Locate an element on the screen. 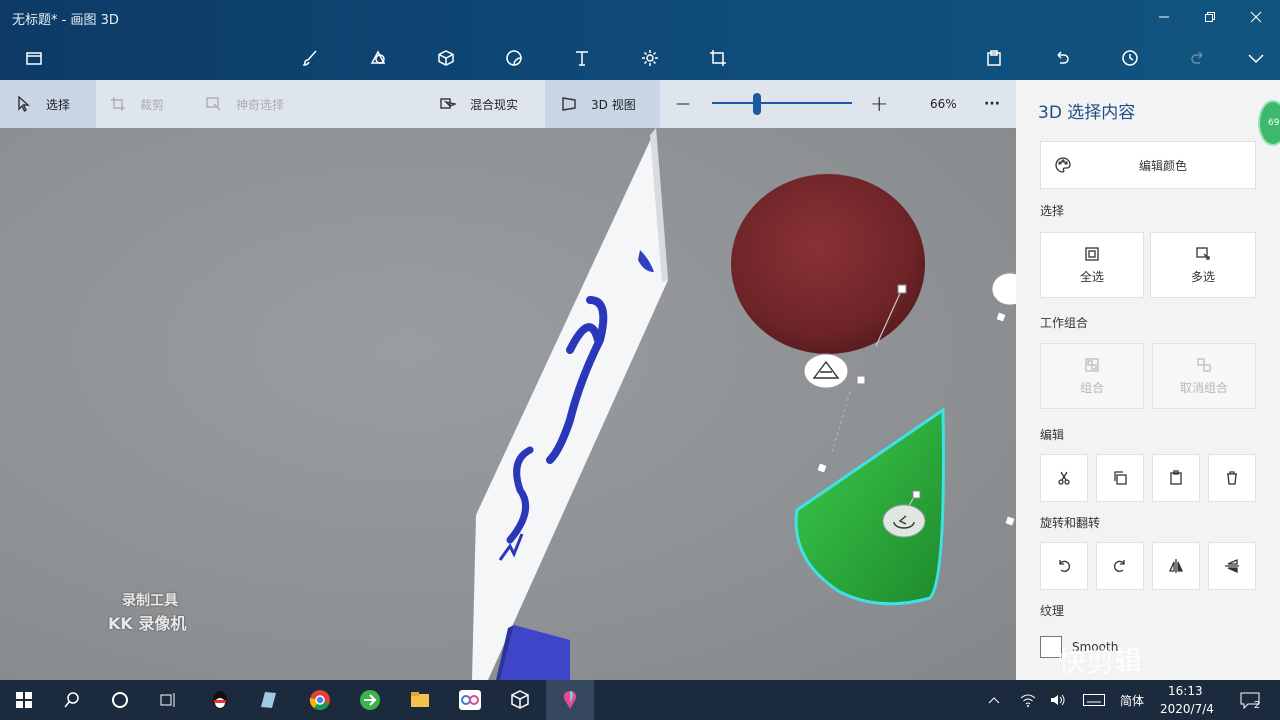 The width and height of the screenshot is (1280, 720). delete-button is located at coordinates (1232, 478).